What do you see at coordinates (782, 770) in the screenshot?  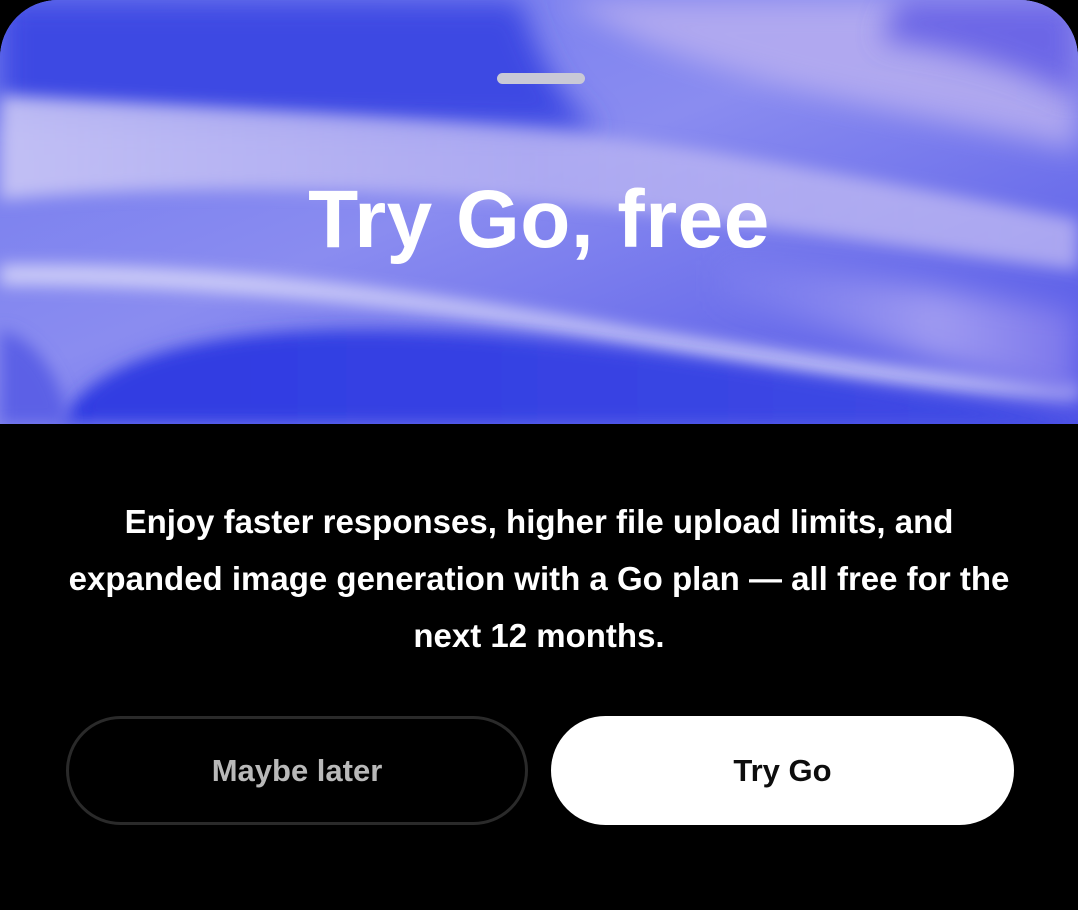 I see `try-go-button: Try Go` at bounding box center [782, 770].